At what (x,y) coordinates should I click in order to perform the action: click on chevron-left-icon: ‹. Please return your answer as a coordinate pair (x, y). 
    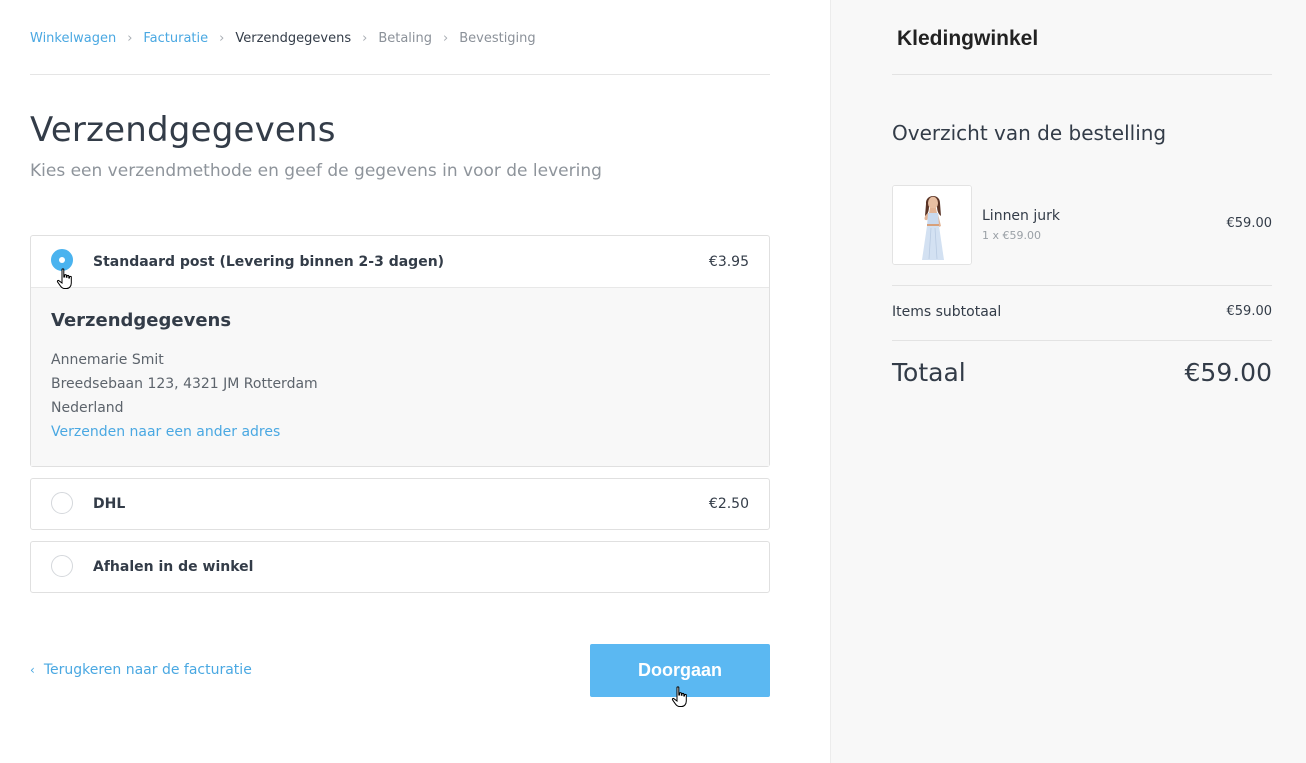
    Looking at the image, I should click on (32, 670).